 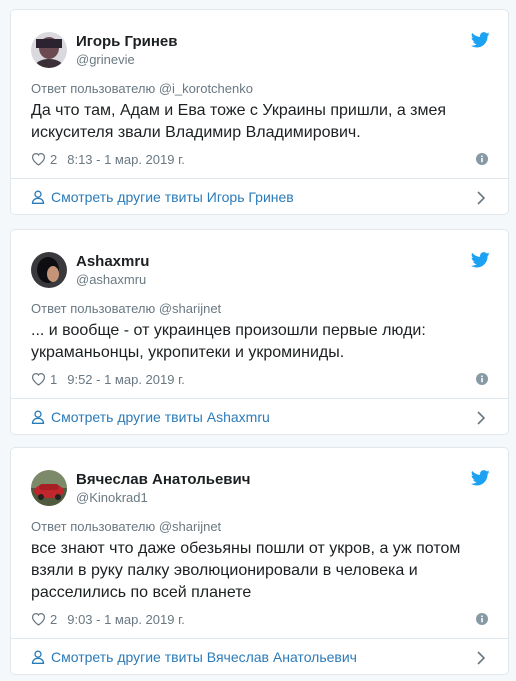 I want to click on reply-to-label: Ответ пользователю @i_korotchenko, so click(x=259, y=88).